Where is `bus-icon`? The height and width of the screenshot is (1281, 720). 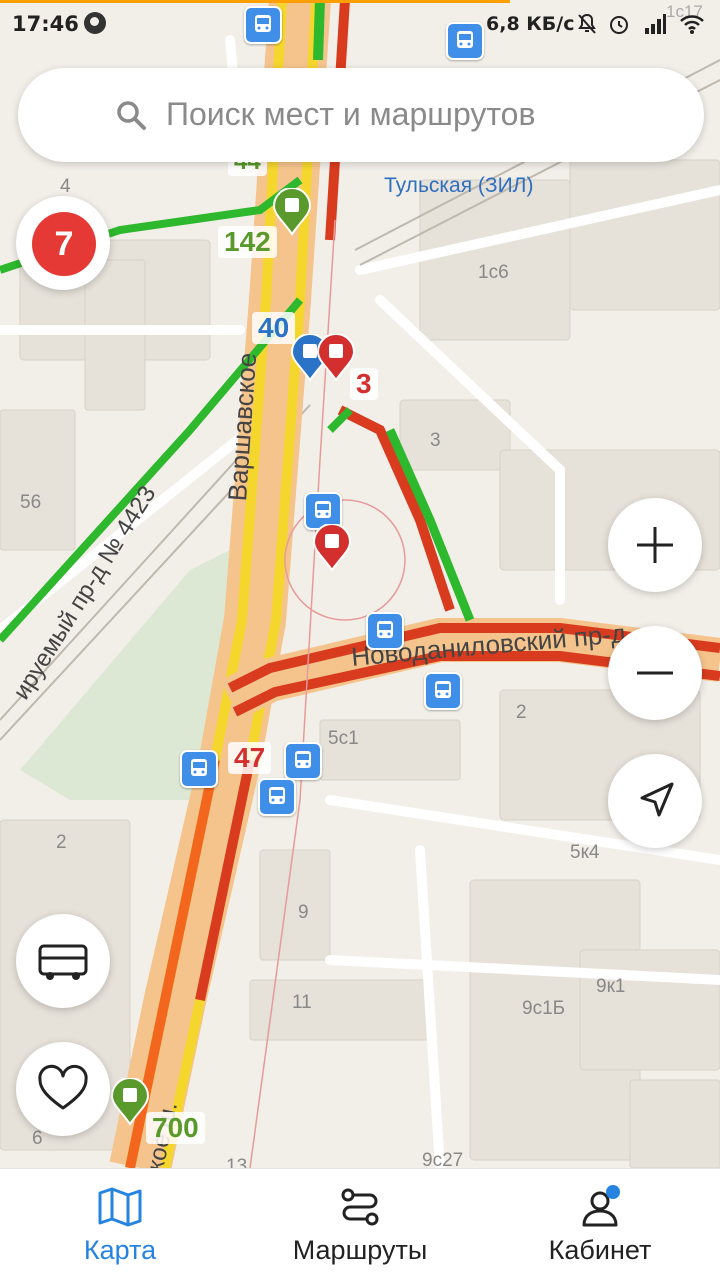
bus-icon is located at coordinates (63, 962).